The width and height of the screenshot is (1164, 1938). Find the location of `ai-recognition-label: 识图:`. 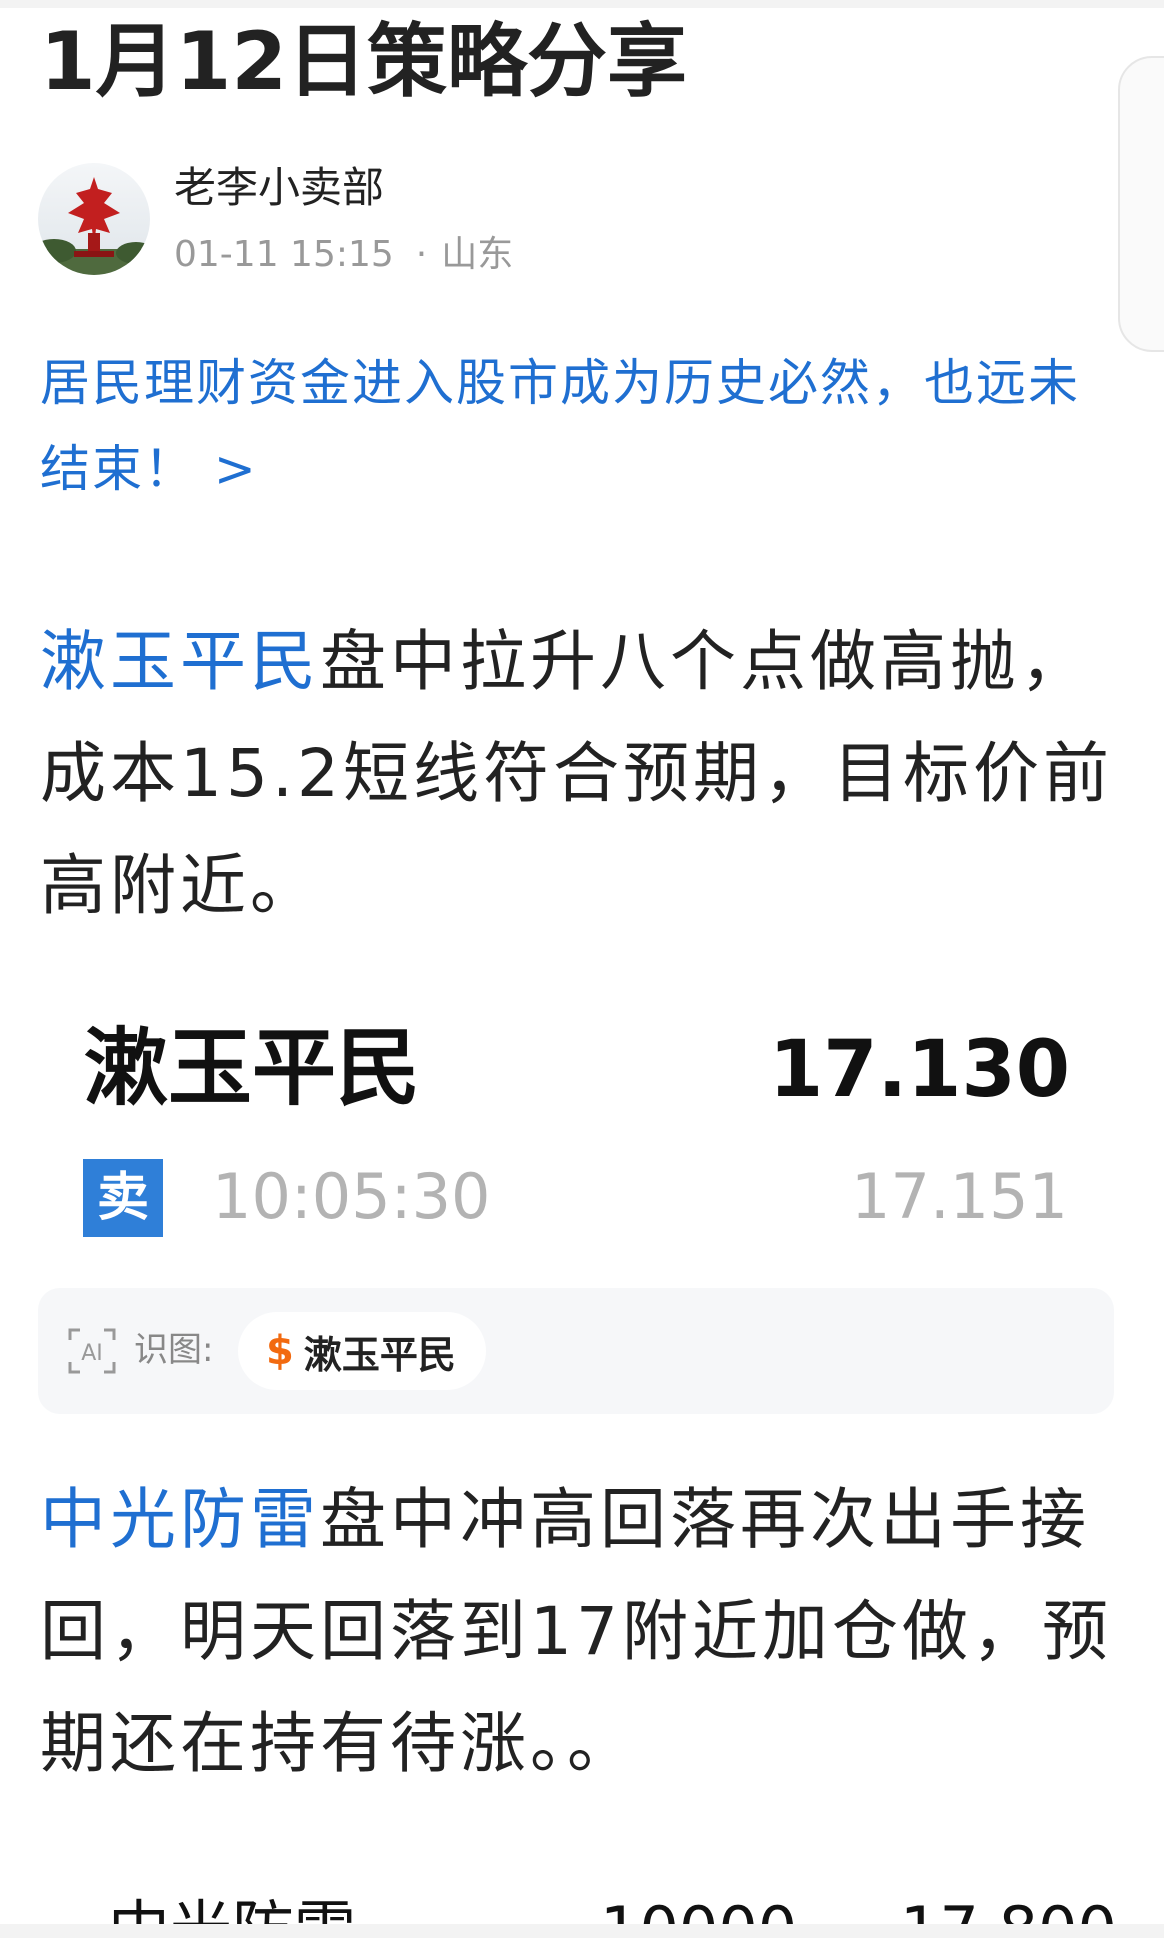

ai-recognition-label: 识图: is located at coordinates (174, 1350).